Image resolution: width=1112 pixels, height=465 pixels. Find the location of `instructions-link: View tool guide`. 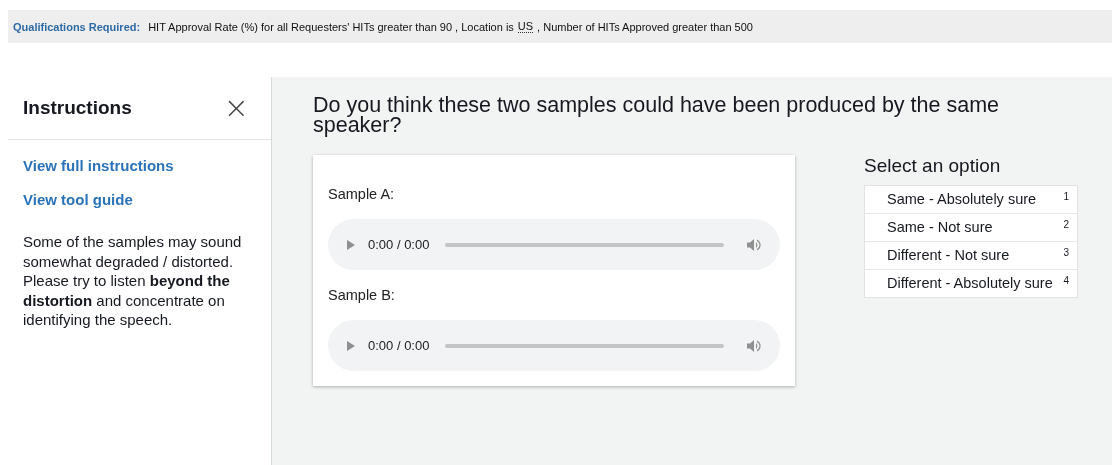

instructions-link: View tool guide is located at coordinates (137, 199).